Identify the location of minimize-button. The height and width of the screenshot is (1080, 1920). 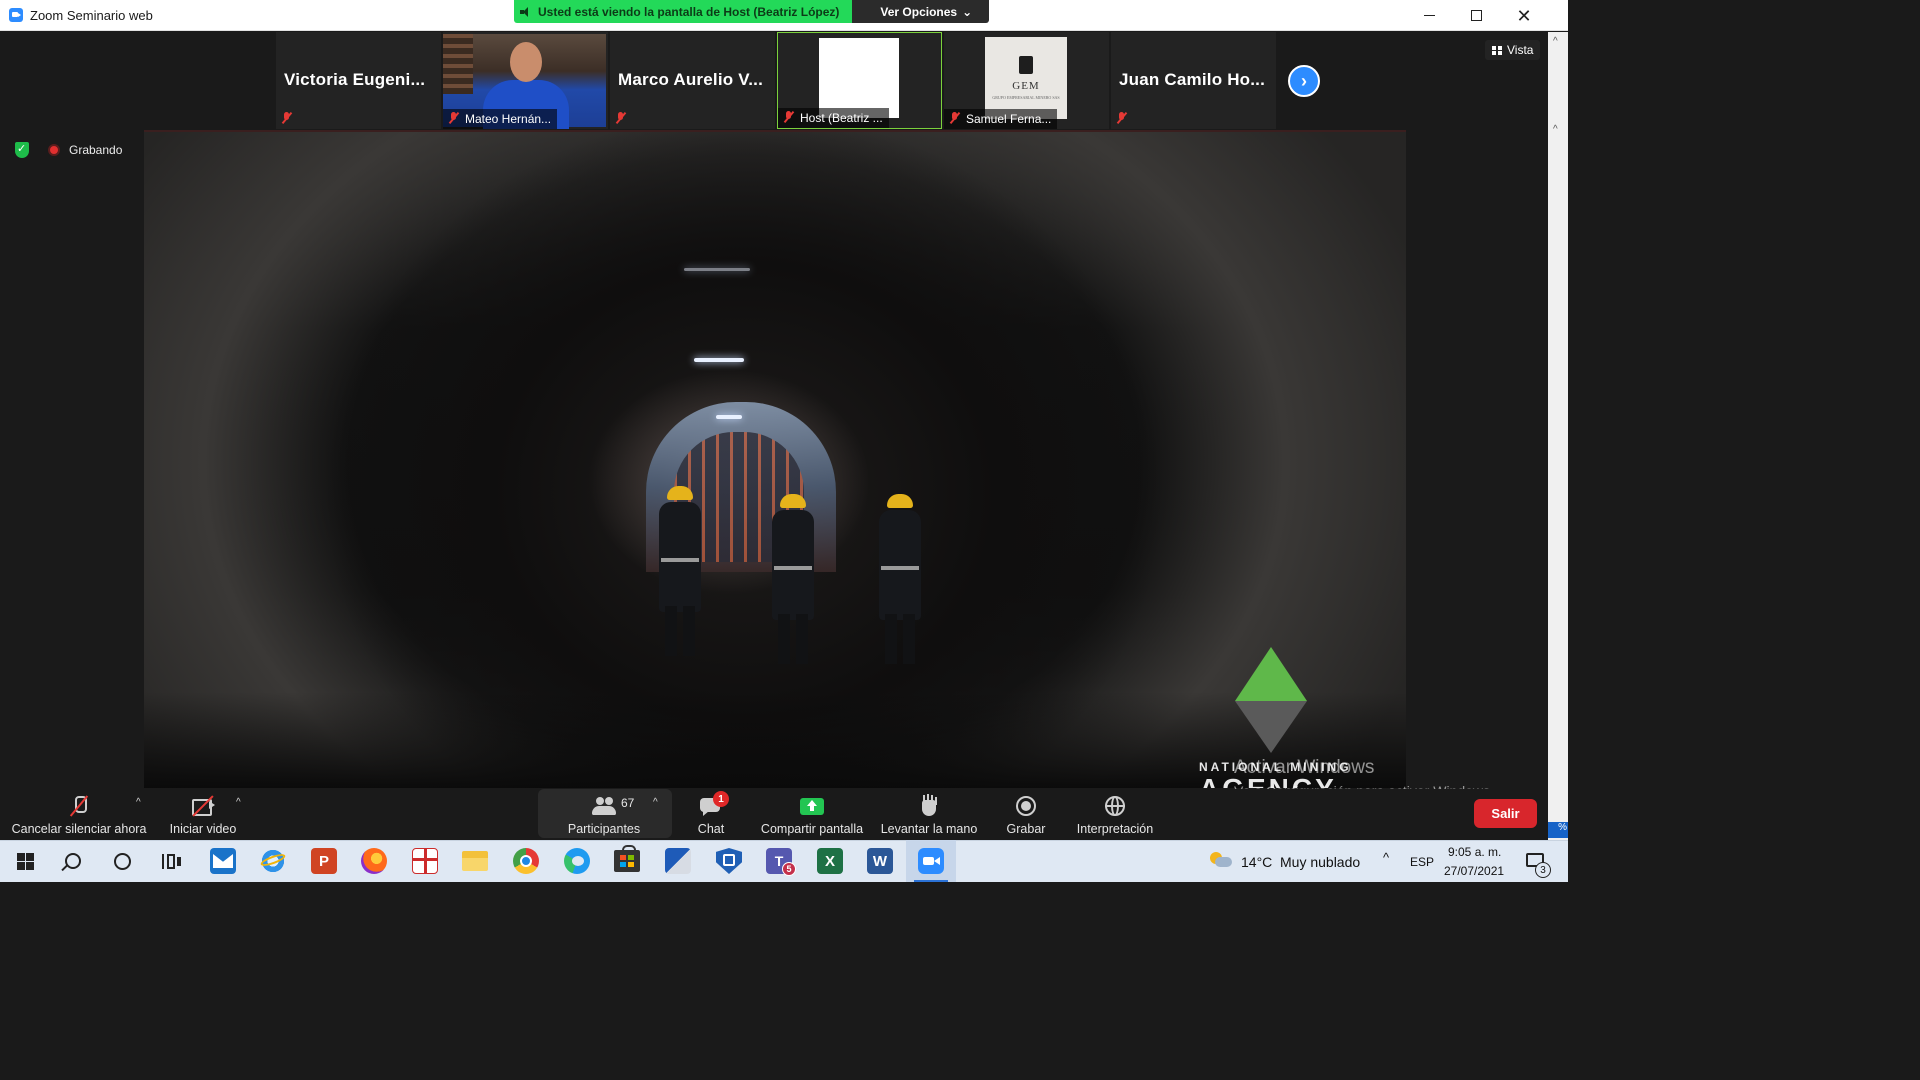
(1429, 15).